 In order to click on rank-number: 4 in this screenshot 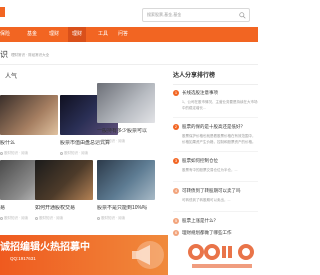, I will do `click(176, 191)`.